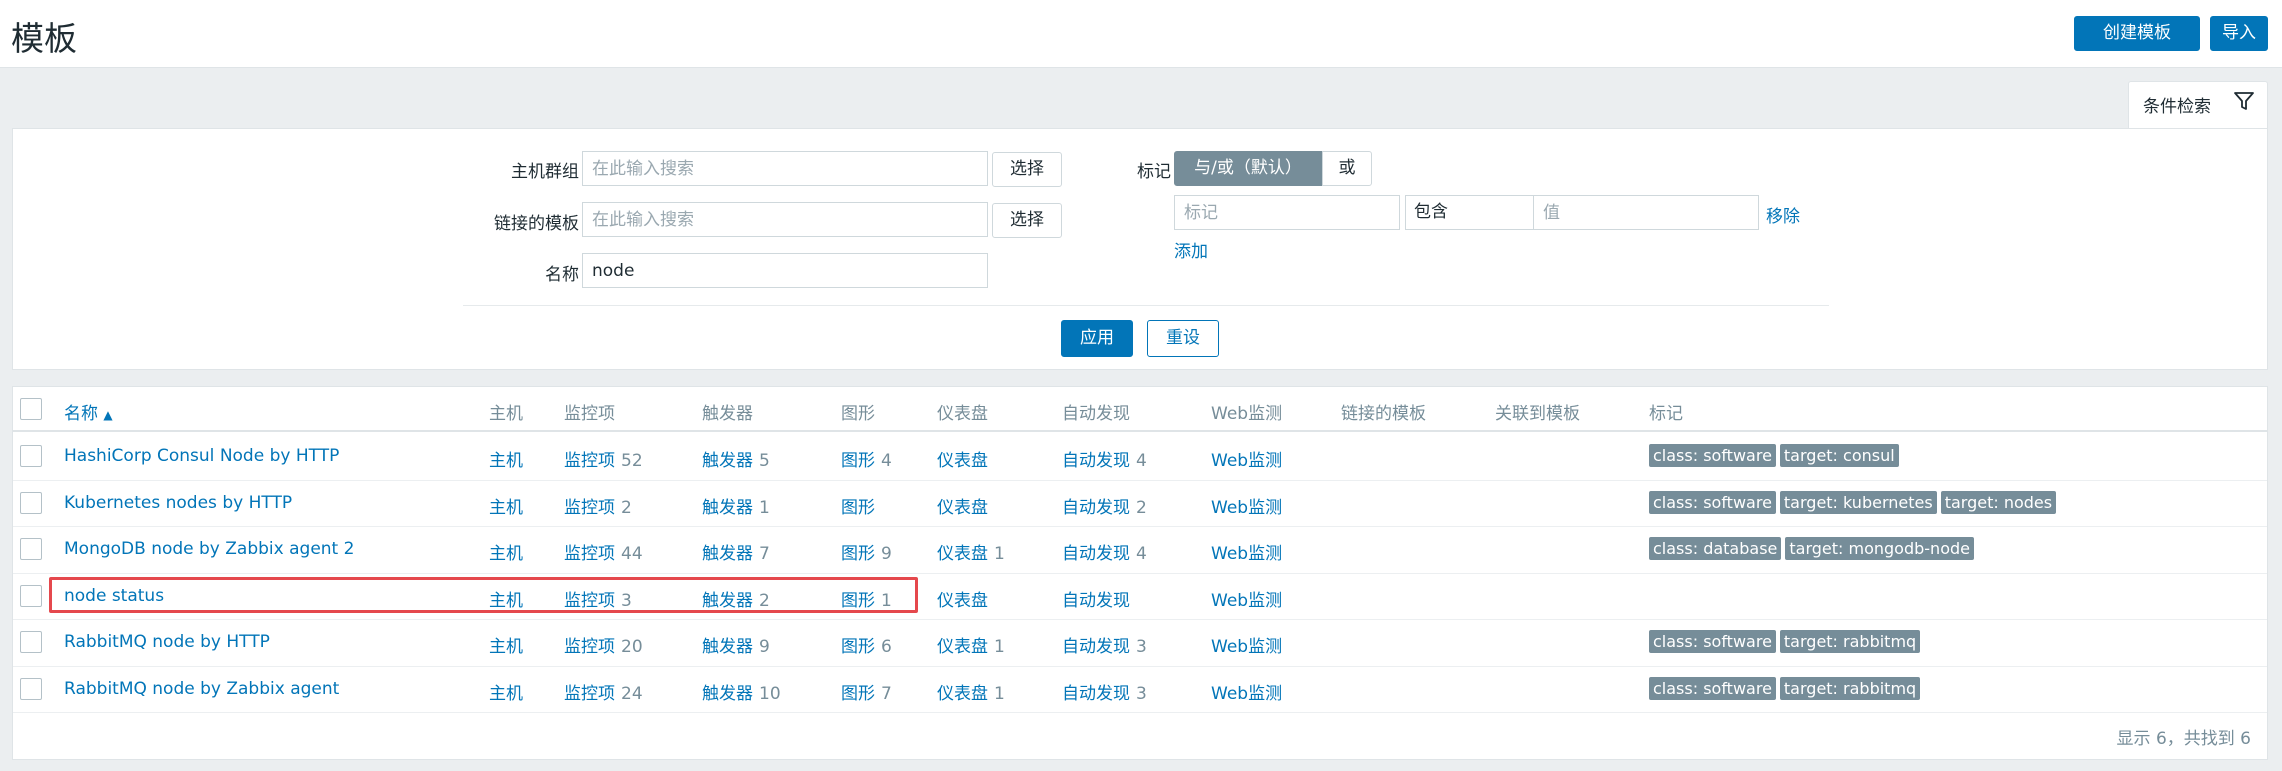 This screenshot has height=771, width=2282. I want to click on tags-mode-or: 或, so click(1347, 168).